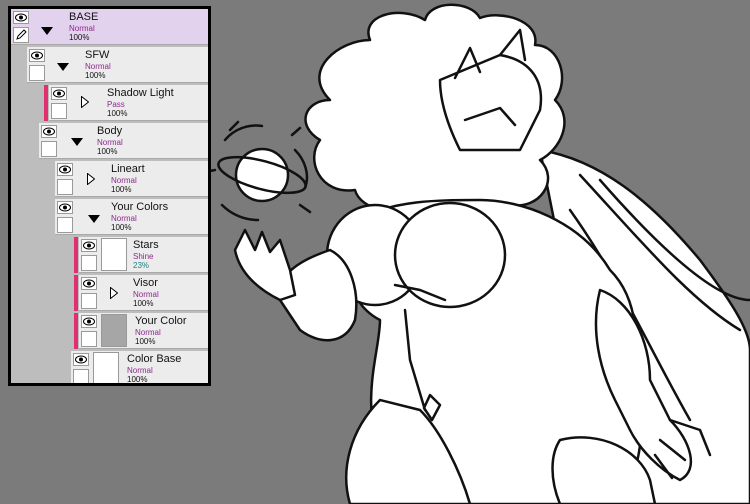  Describe the element at coordinates (161, 321) in the screenshot. I see `layer-name: Your Color` at that location.